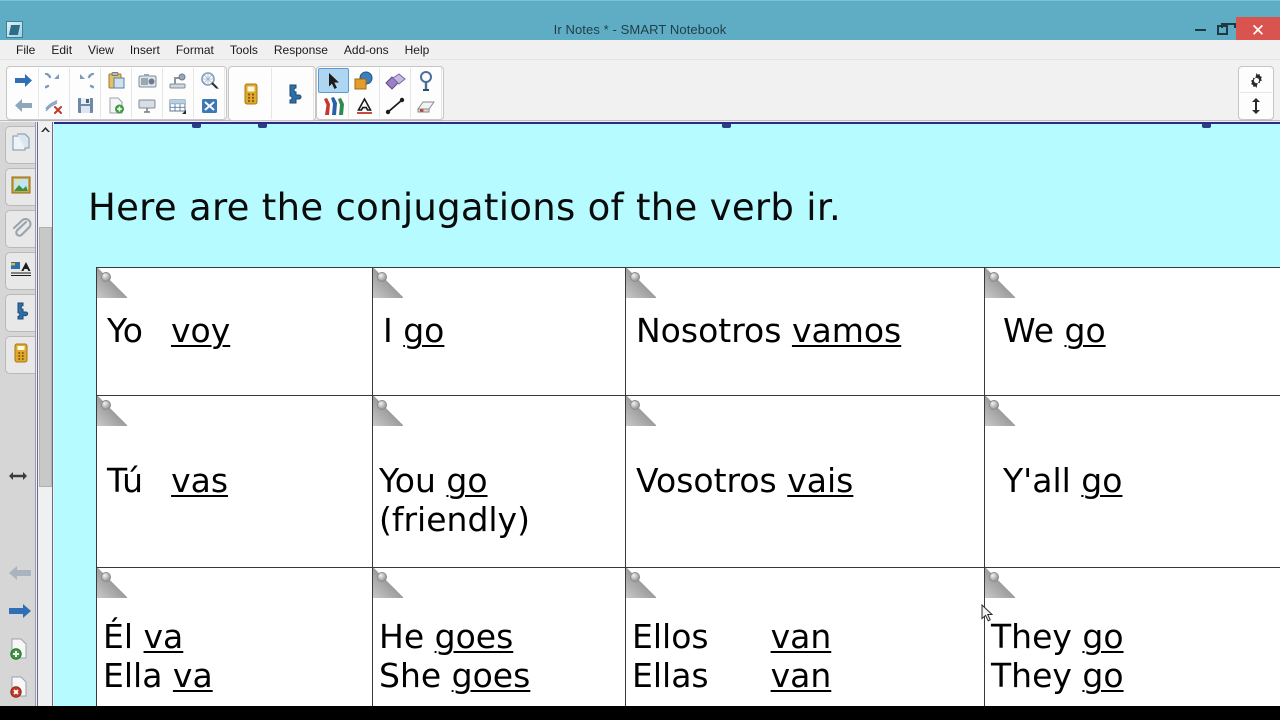  Describe the element at coordinates (20, 187) in the screenshot. I see `sidebar-item-gallery` at that location.